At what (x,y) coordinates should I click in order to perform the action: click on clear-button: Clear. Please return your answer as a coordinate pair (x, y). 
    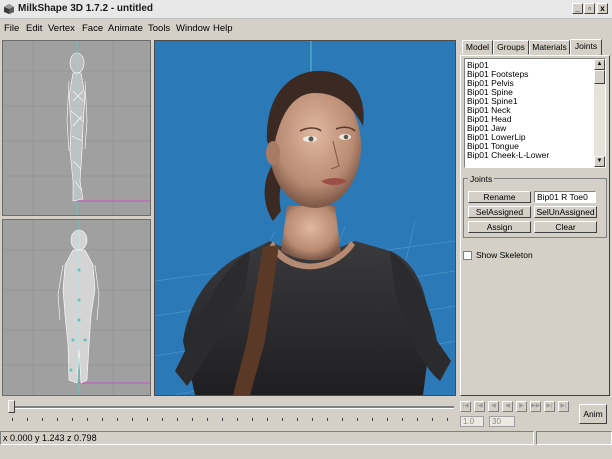
    Looking at the image, I should click on (565, 227).